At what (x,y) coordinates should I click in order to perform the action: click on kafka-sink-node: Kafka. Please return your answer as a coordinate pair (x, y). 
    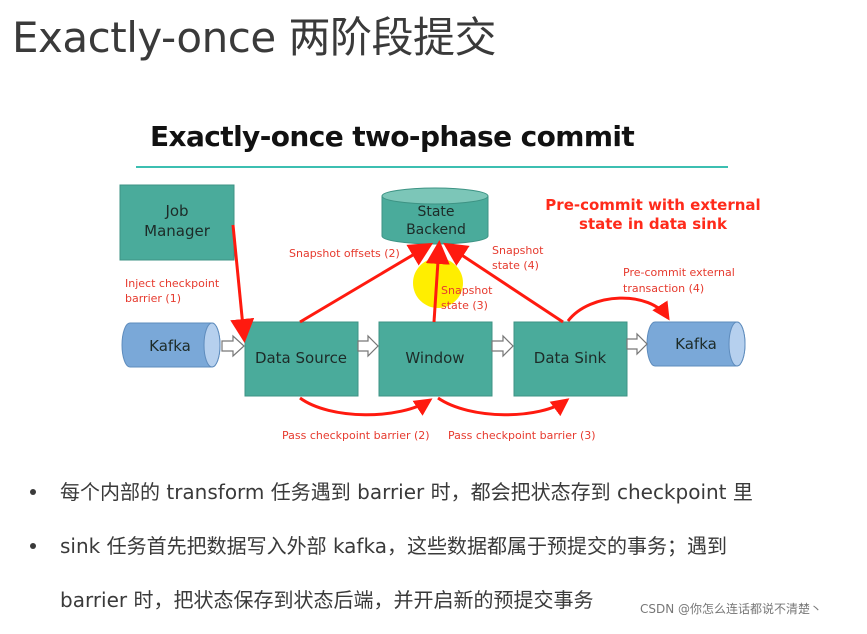
    Looking at the image, I should click on (696, 344).